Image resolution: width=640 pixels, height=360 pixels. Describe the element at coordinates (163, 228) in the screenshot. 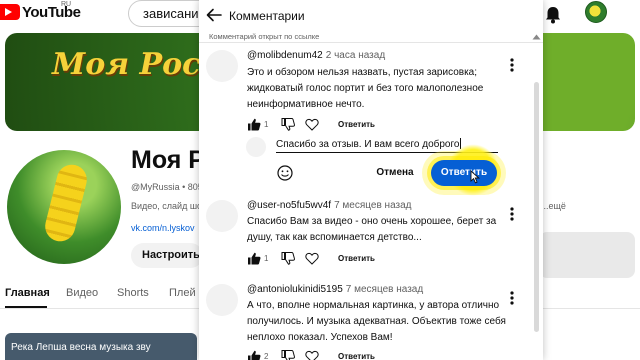

I see `channel-link: vk.com/n.lyskov` at that location.